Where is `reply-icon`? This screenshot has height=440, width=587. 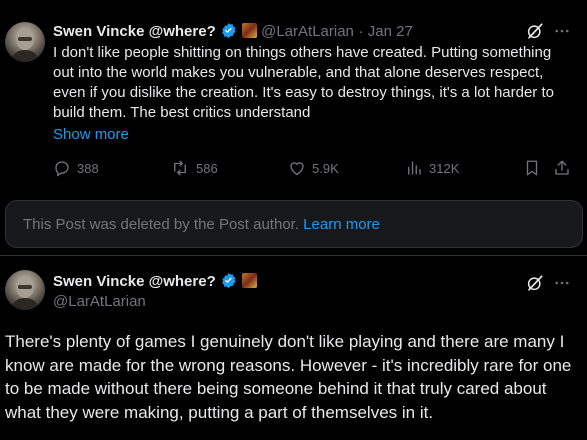
reply-icon is located at coordinates (62, 169).